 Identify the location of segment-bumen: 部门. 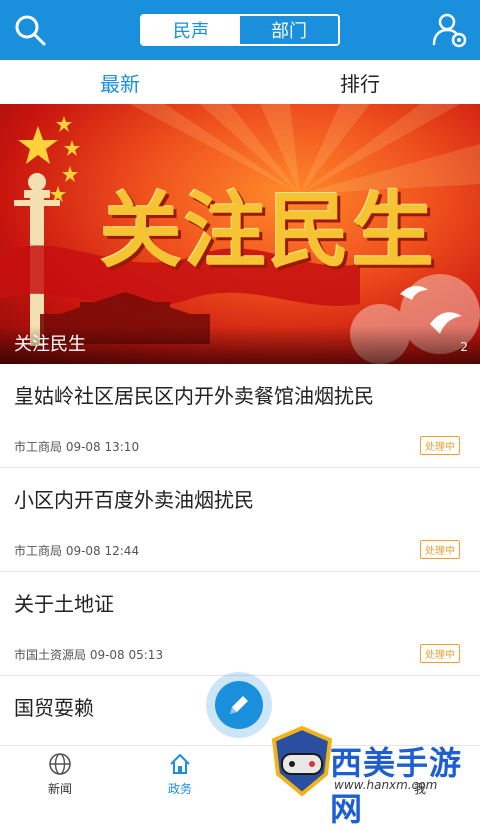
(289, 30).